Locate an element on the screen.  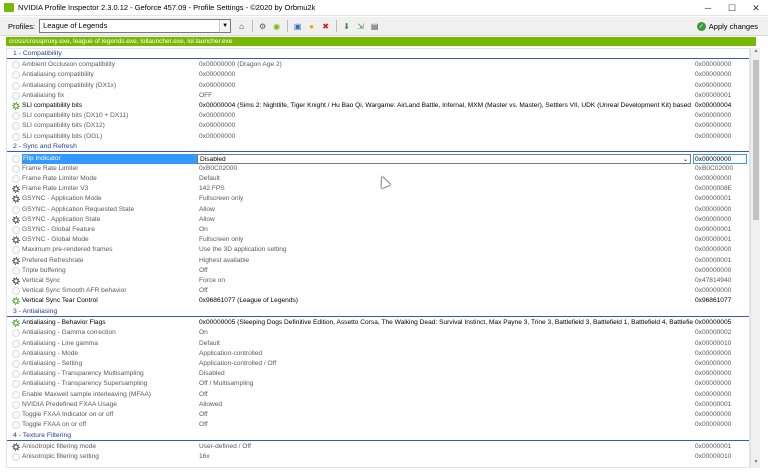
setting-hex: 0x00000002 is located at coordinates (713, 333).